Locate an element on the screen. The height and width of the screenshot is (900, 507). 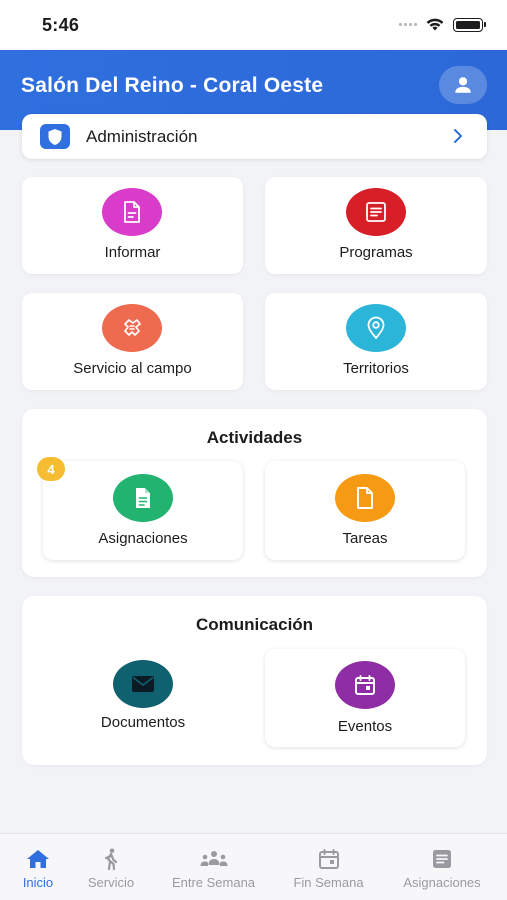
tab-fin-semana-label: Fin Semana is located at coordinates (328, 882).